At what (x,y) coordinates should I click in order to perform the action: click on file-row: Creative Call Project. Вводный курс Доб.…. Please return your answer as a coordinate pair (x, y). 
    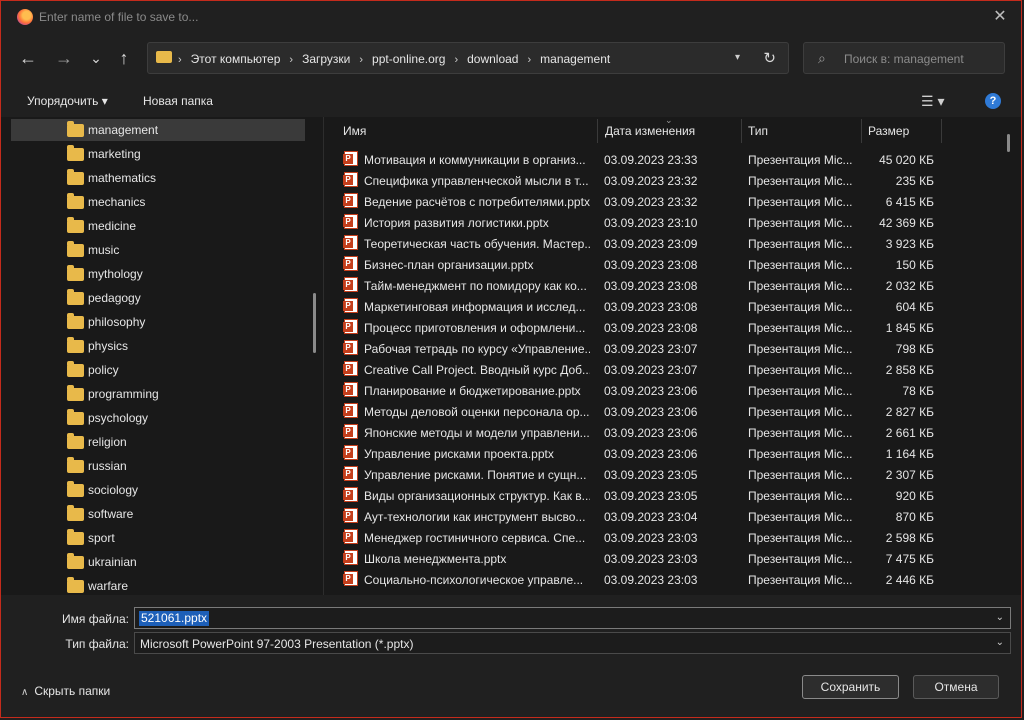
    Looking at the image, I should click on (644, 369).